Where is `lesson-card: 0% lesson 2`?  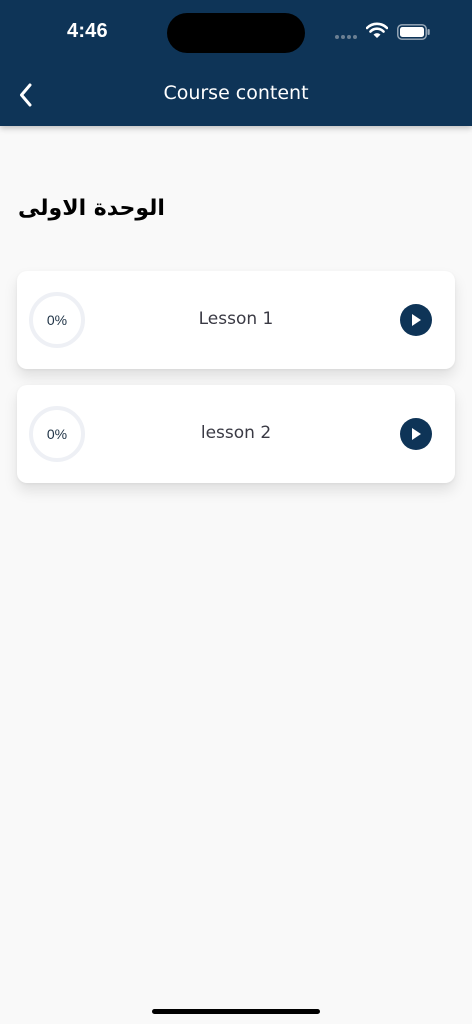 lesson-card: 0% lesson 2 is located at coordinates (236, 434).